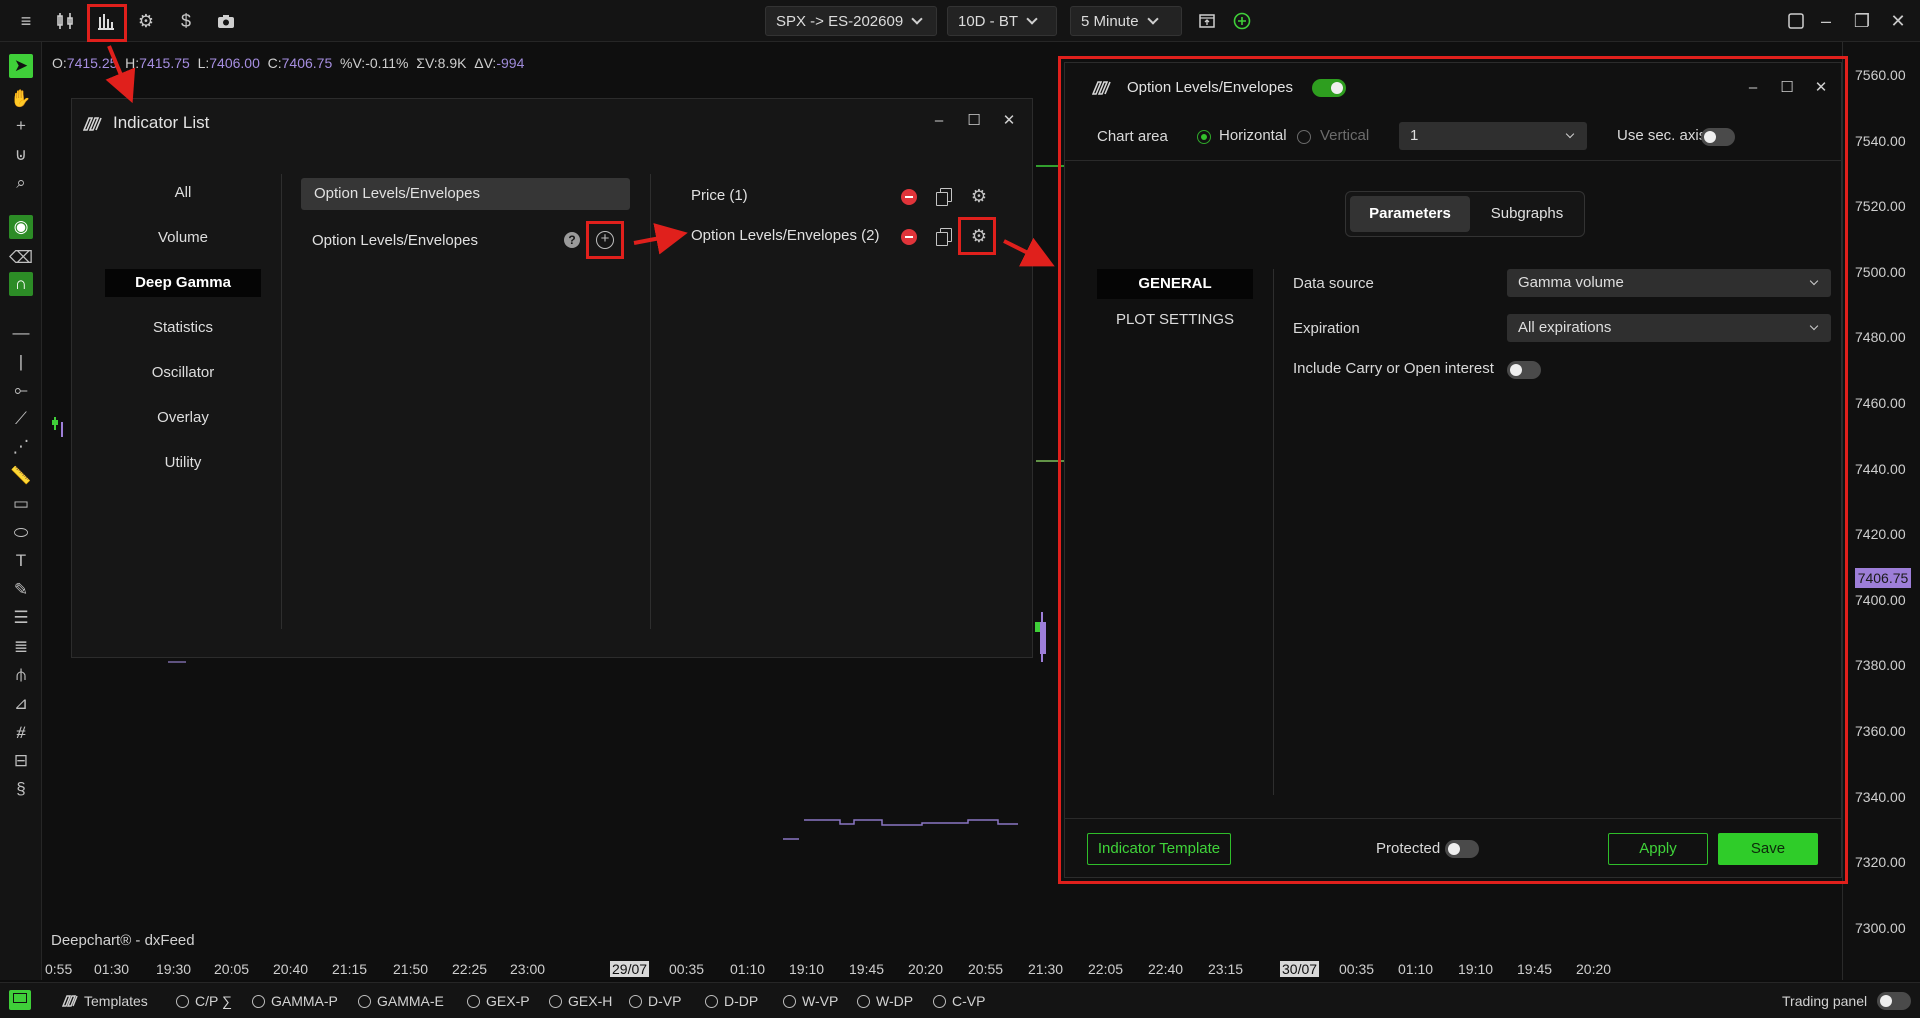 This screenshot has width=1920, height=1018. What do you see at coordinates (1669, 328) in the screenshot?
I see `expiration-select: All expirations` at bounding box center [1669, 328].